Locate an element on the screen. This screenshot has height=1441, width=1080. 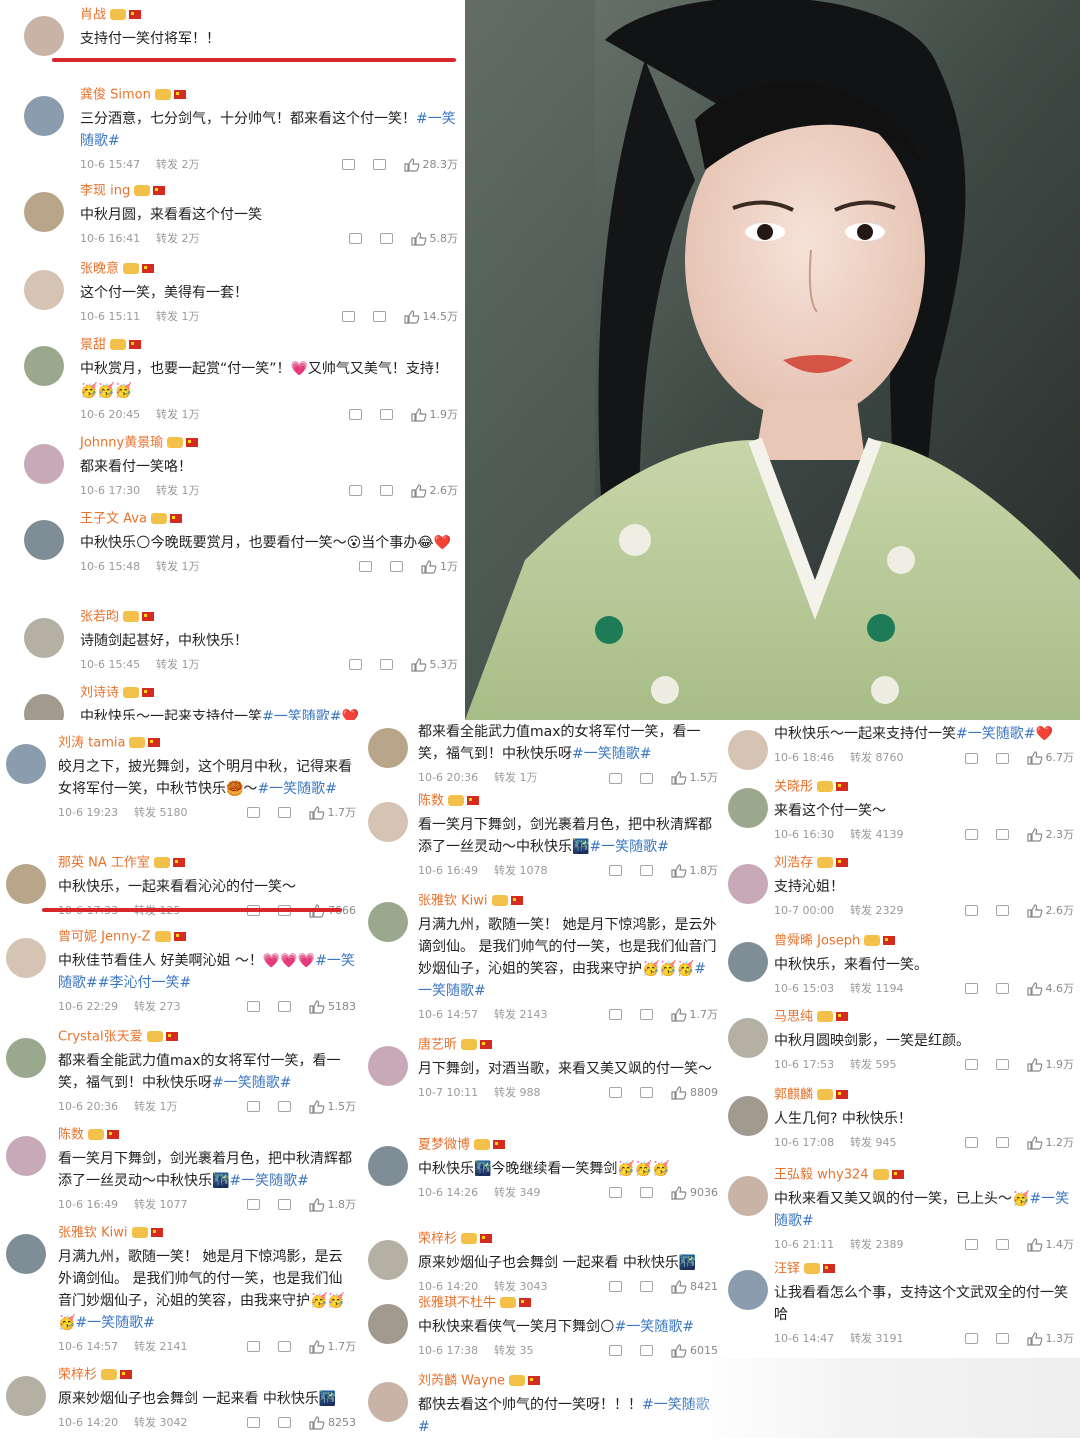
username: 曾可妮 Jenny-Z is located at coordinates (207, 937).